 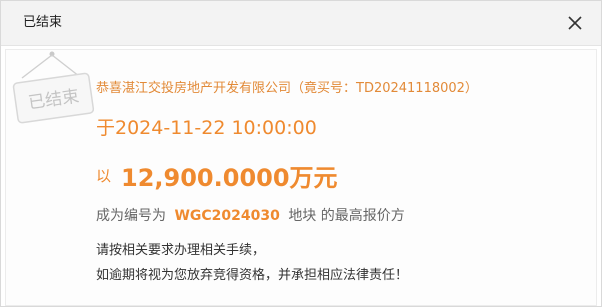 I want to click on final-price-line: 以 12,900.0000万元, so click(x=217, y=175).